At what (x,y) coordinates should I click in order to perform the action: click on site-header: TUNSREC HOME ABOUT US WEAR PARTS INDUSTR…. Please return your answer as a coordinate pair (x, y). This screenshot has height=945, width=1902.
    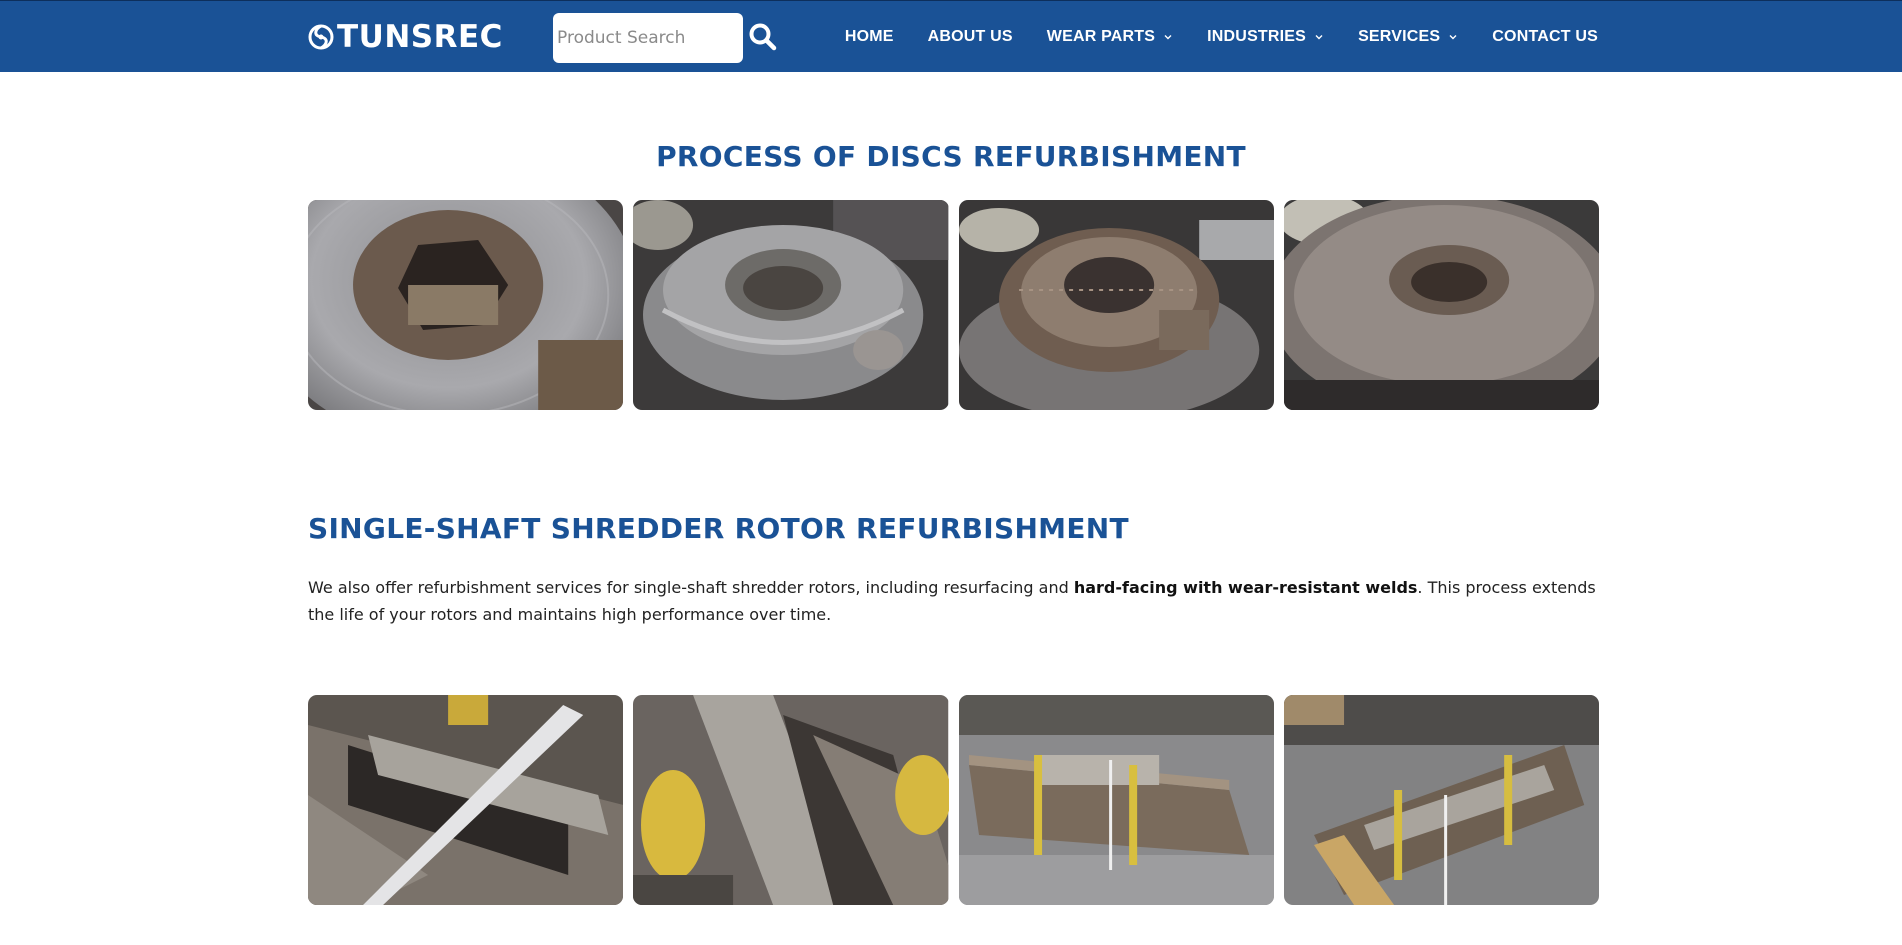
    Looking at the image, I should click on (951, 36).